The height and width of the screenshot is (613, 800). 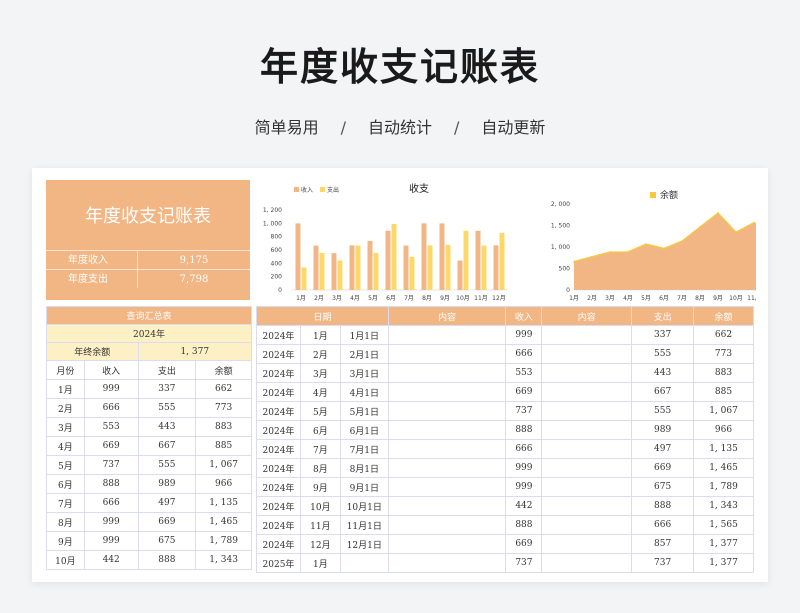 What do you see at coordinates (364, 468) in the screenshot?
I see `cell-day: 8月1日` at bounding box center [364, 468].